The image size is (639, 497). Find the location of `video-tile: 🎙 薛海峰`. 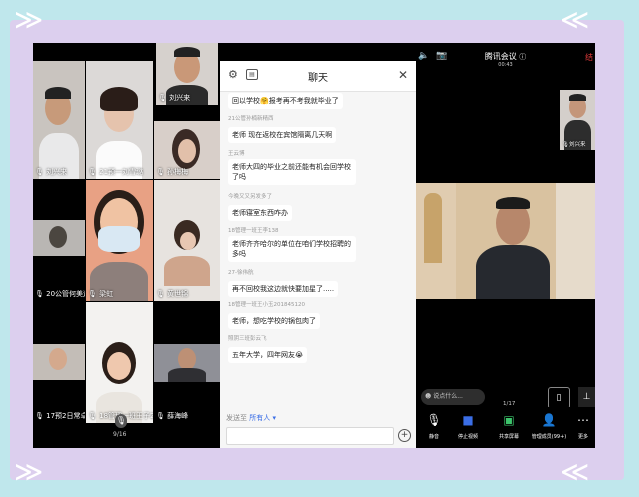

video-tile: 🎙 薛海峰 is located at coordinates (187, 362).